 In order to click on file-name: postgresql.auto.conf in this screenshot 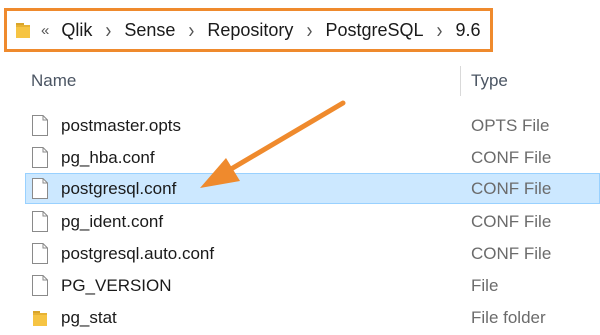, I will do `click(138, 253)`.